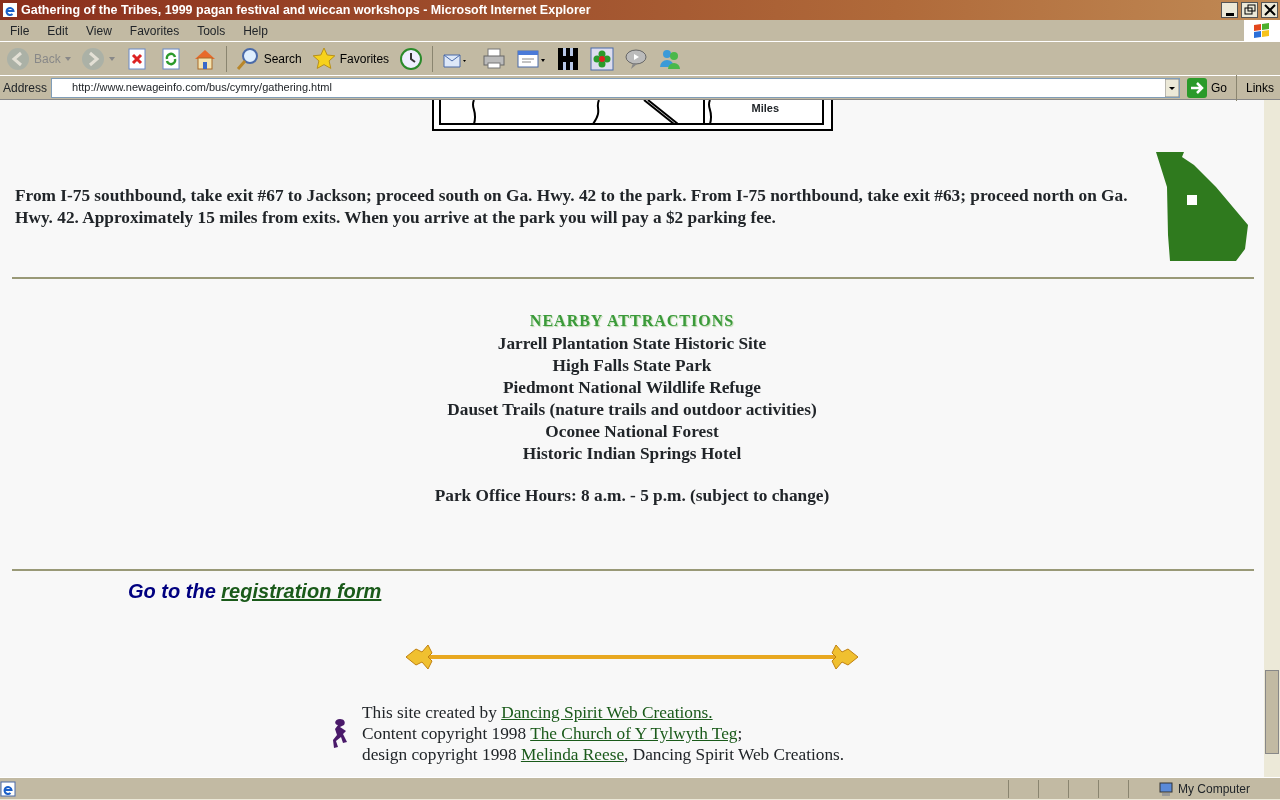 This screenshot has width=1280, height=800. What do you see at coordinates (1166, 788) in the screenshot?
I see `computer-icon` at bounding box center [1166, 788].